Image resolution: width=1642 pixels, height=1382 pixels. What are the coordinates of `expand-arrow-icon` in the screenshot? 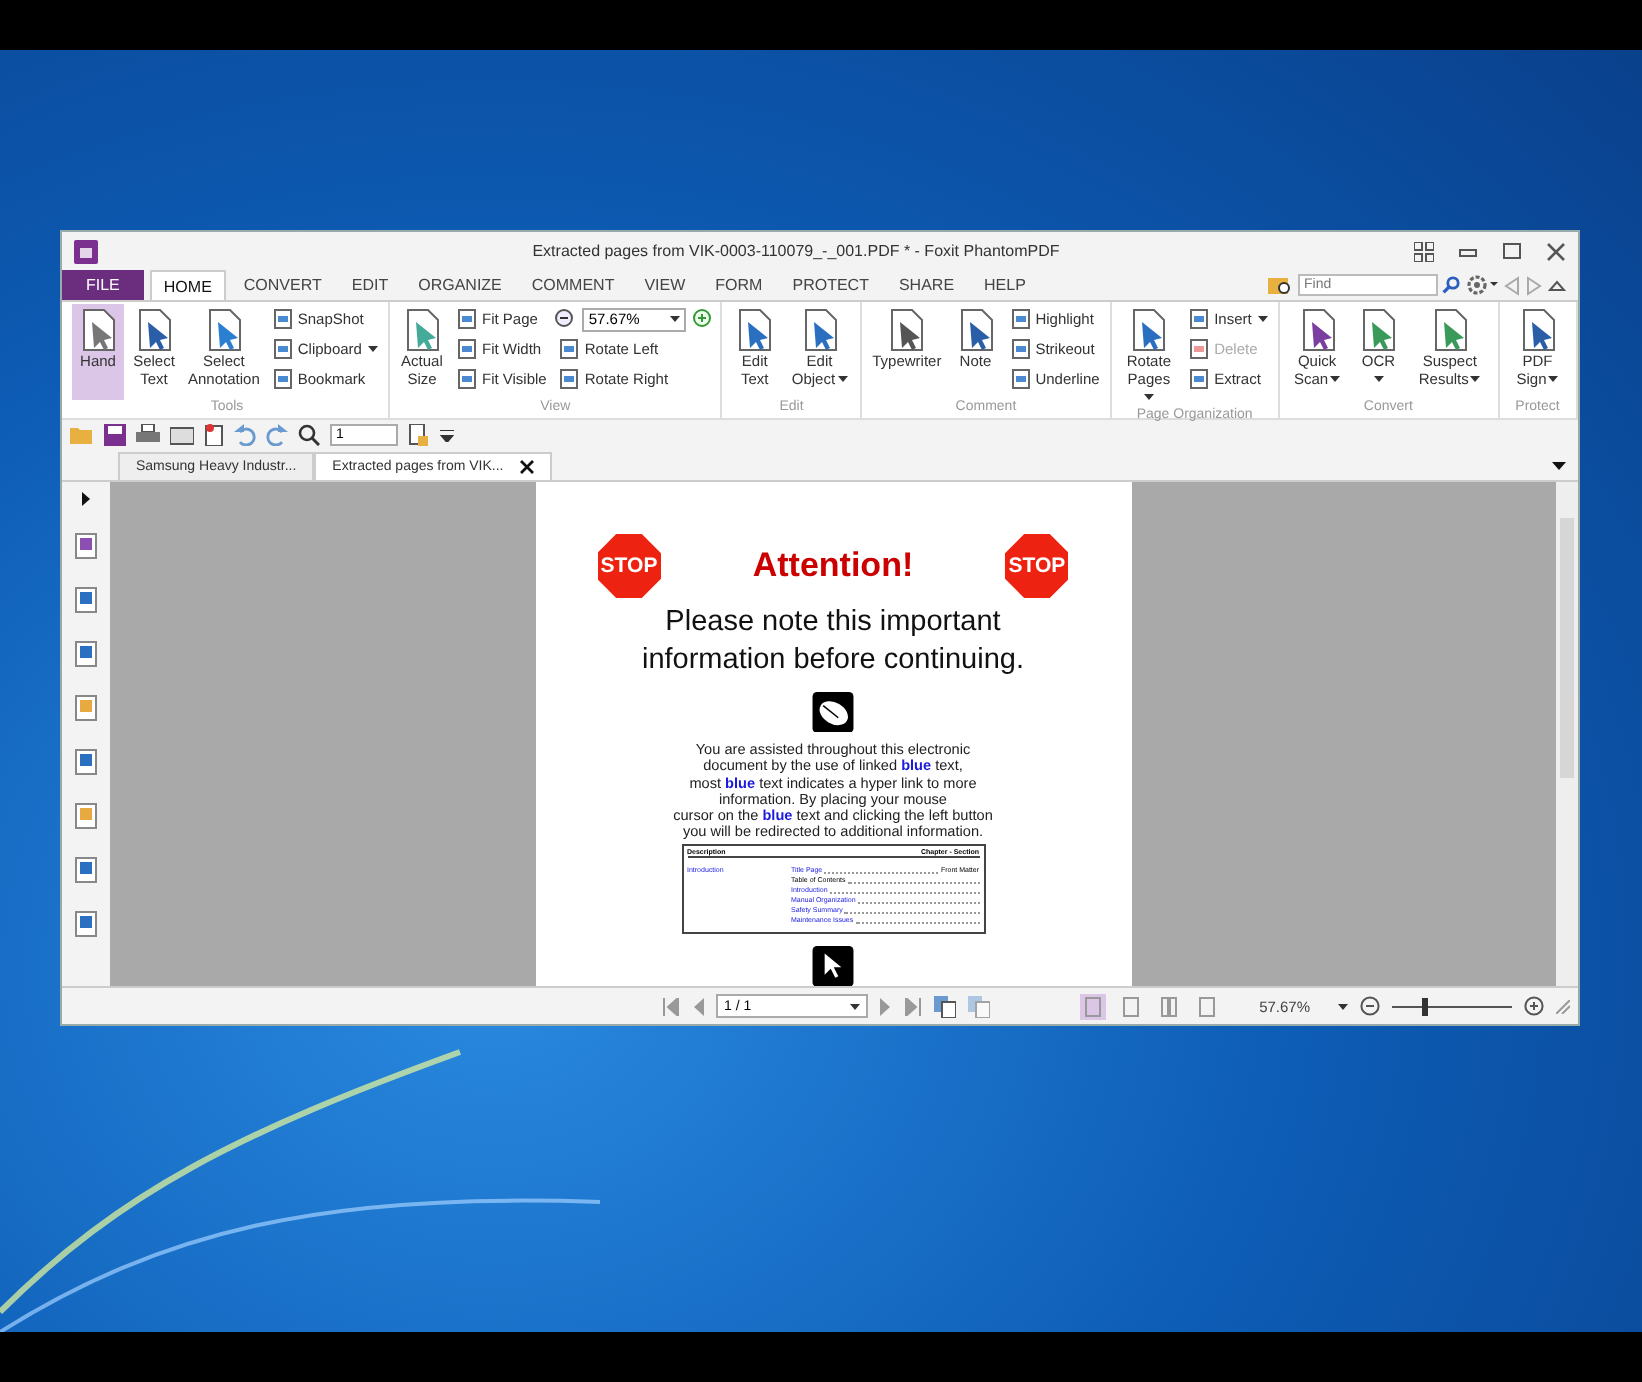 It's located at (86, 499).